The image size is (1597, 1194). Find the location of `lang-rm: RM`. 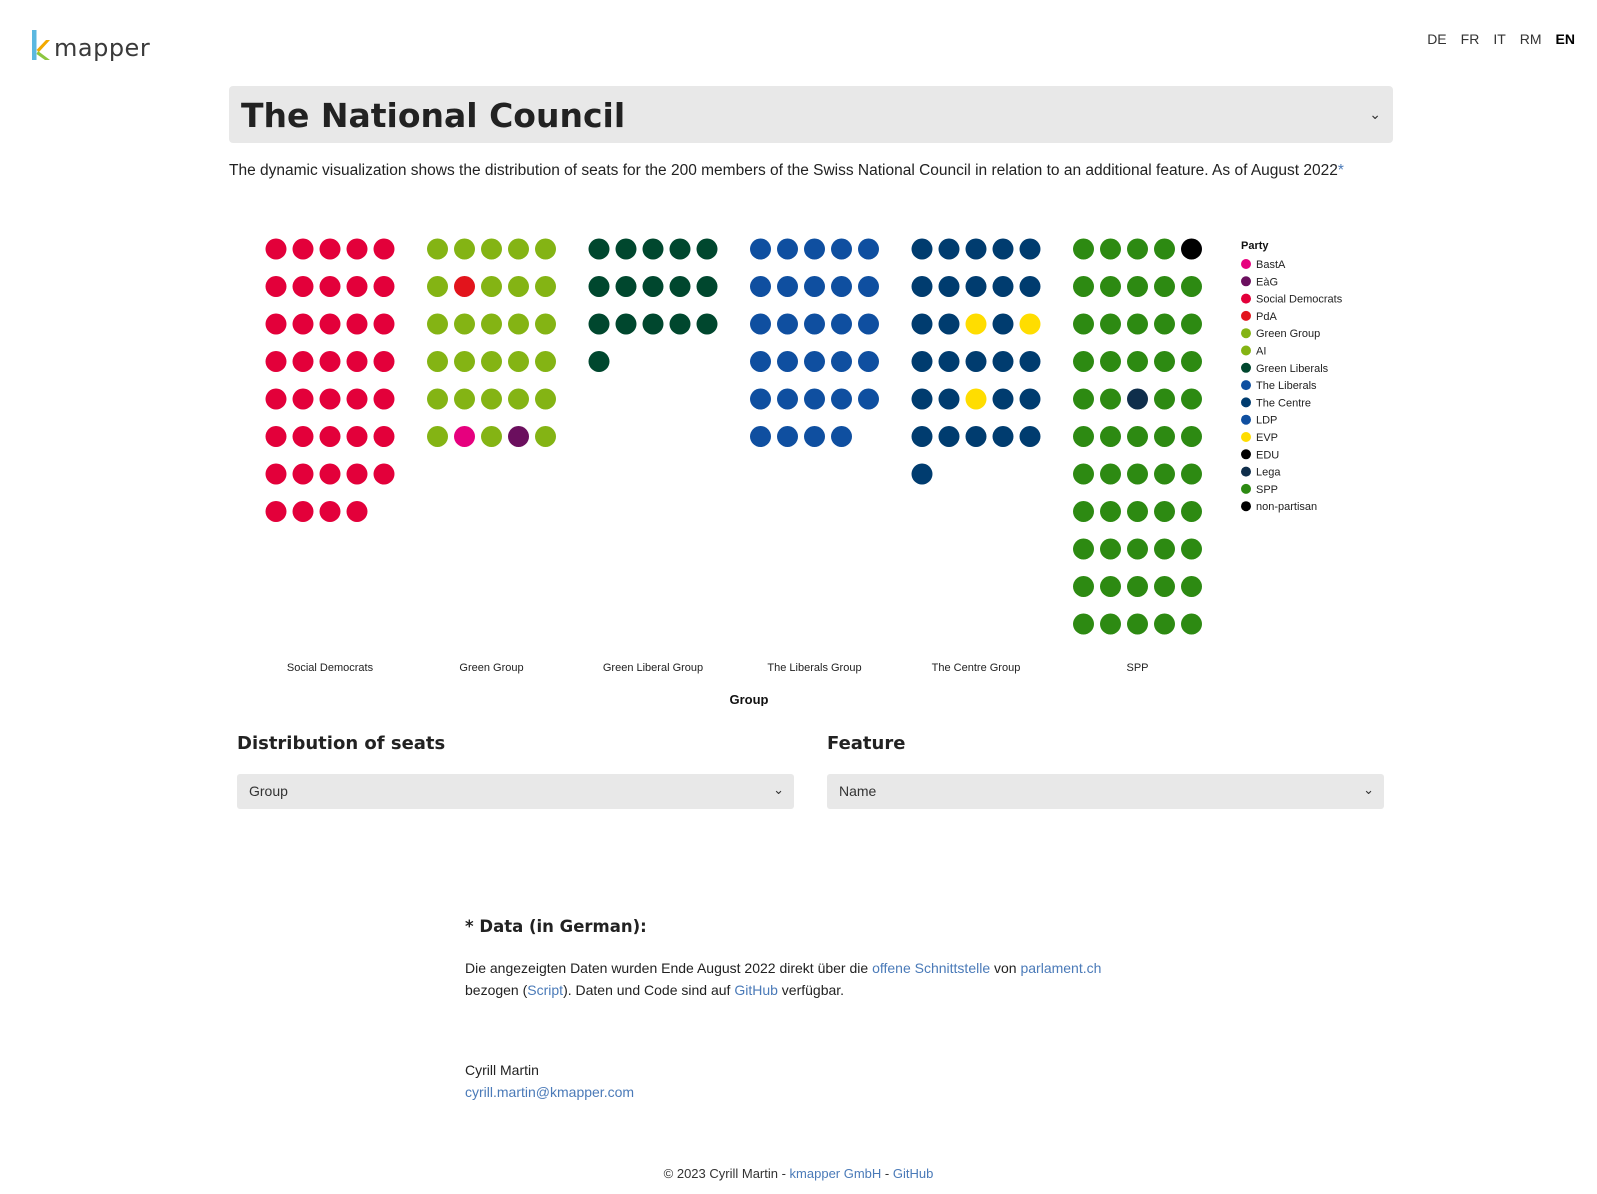

lang-rm: RM is located at coordinates (1531, 39).